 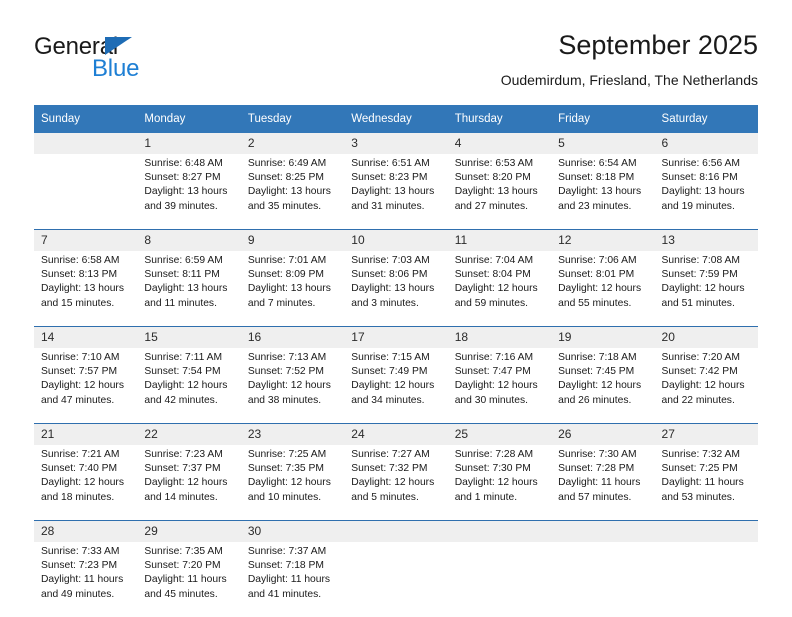 What do you see at coordinates (390, 357) in the screenshot?
I see `sunrise-text: Sunrise: 7:15 AM` at bounding box center [390, 357].